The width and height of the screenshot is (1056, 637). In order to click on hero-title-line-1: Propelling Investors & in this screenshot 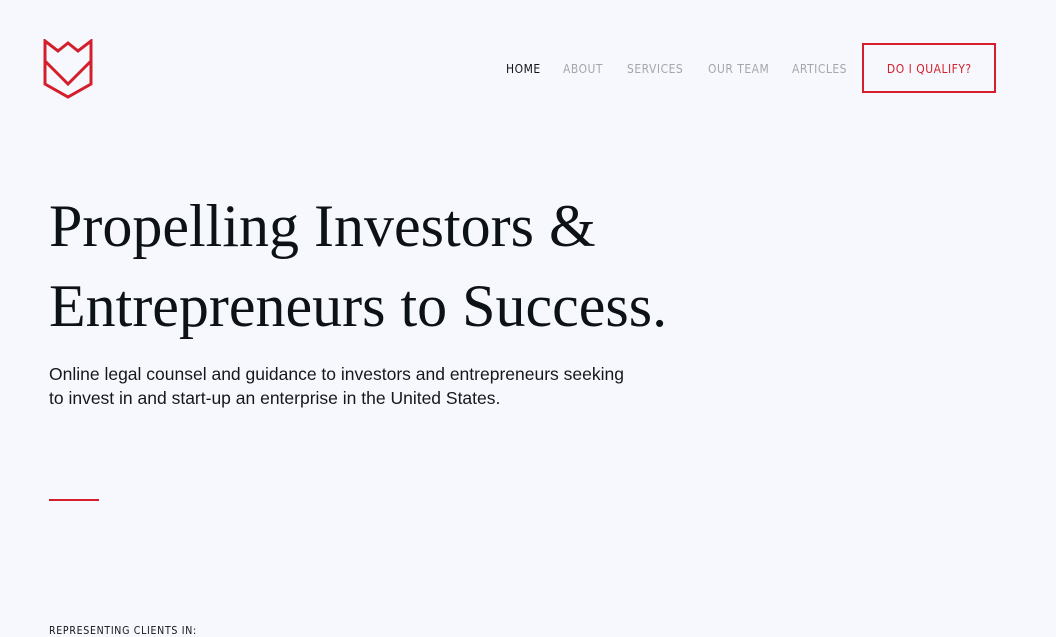, I will do `click(322, 226)`.